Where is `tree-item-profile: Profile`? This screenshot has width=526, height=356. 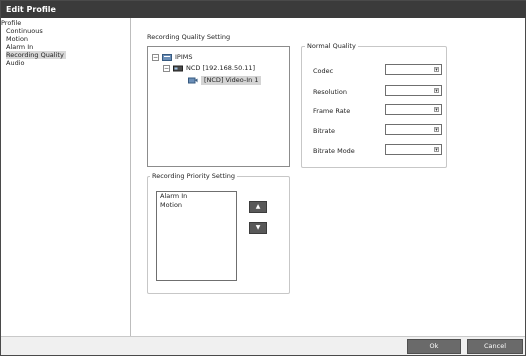 tree-item-profile: Profile is located at coordinates (11, 23).